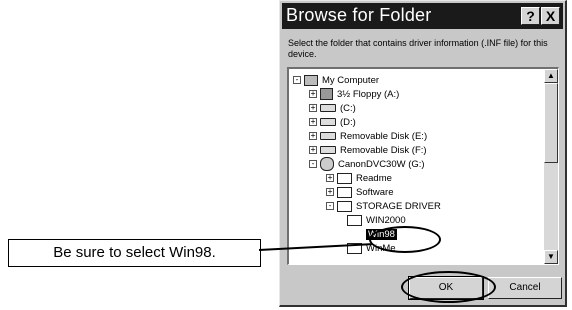 The height and width of the screenshot is (310, 572). Describe the element at coordinates (375, 192) in the screenshot. I see `tree-item-label: Software` at that location.